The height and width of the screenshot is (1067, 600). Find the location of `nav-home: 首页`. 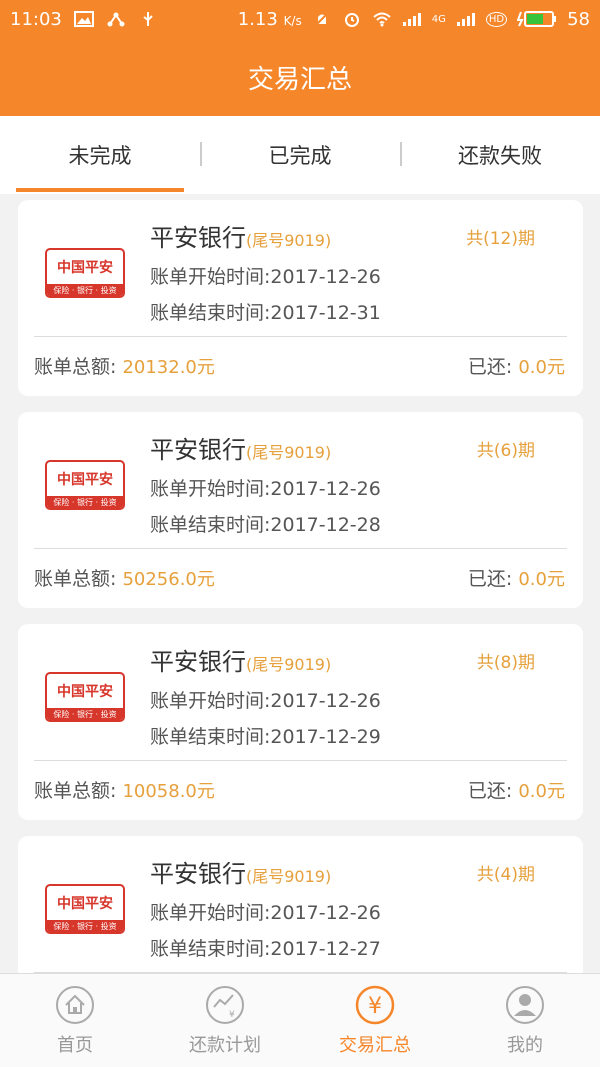

nav-home: 首页 is located at coordinates (75, 1020).